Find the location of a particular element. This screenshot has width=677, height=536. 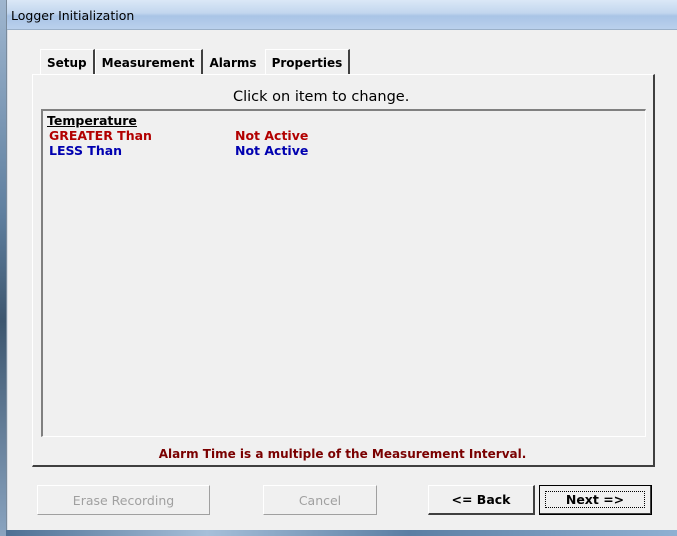

erase-recording-button: Erase Recording is located at coordinates (123, 500).